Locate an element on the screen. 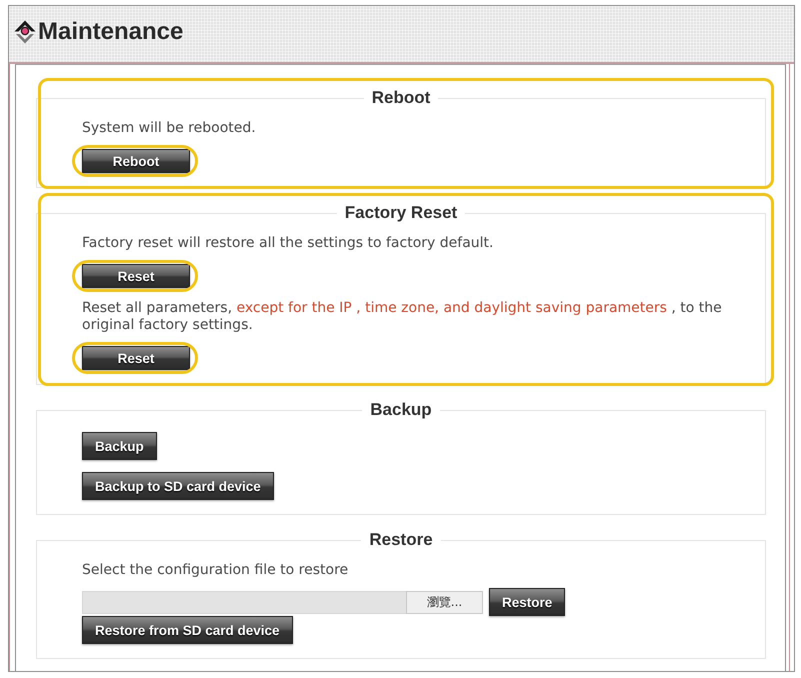 Image resolution: width=801 pixels, height=678 pixels. section-title: Restore is located at coordinates (401, 540).